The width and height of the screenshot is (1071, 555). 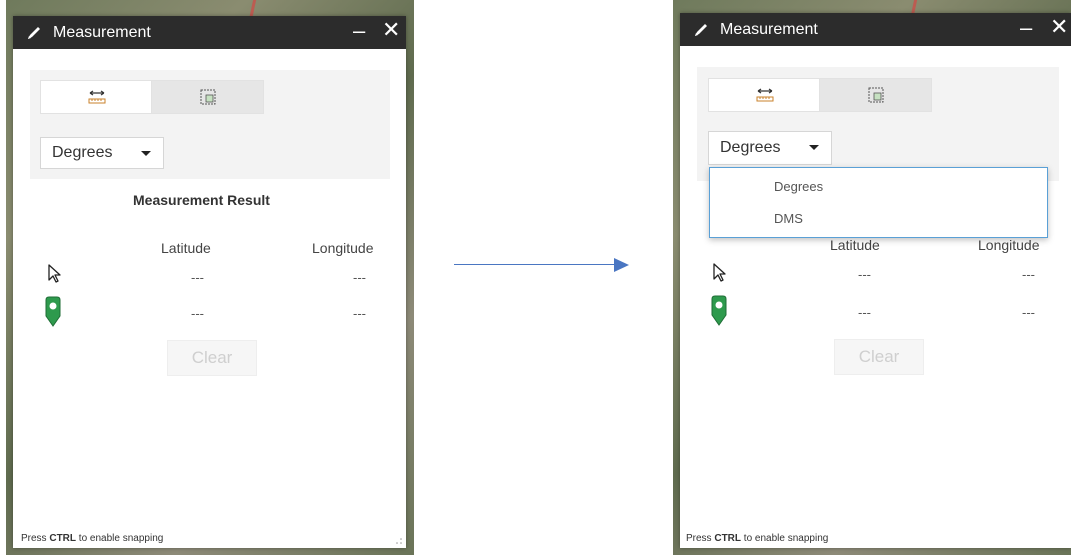 What do you see at coordinates (399, 541) in the screenshot?
I see `resize-grip-icon` at bounding box center [399, 541].